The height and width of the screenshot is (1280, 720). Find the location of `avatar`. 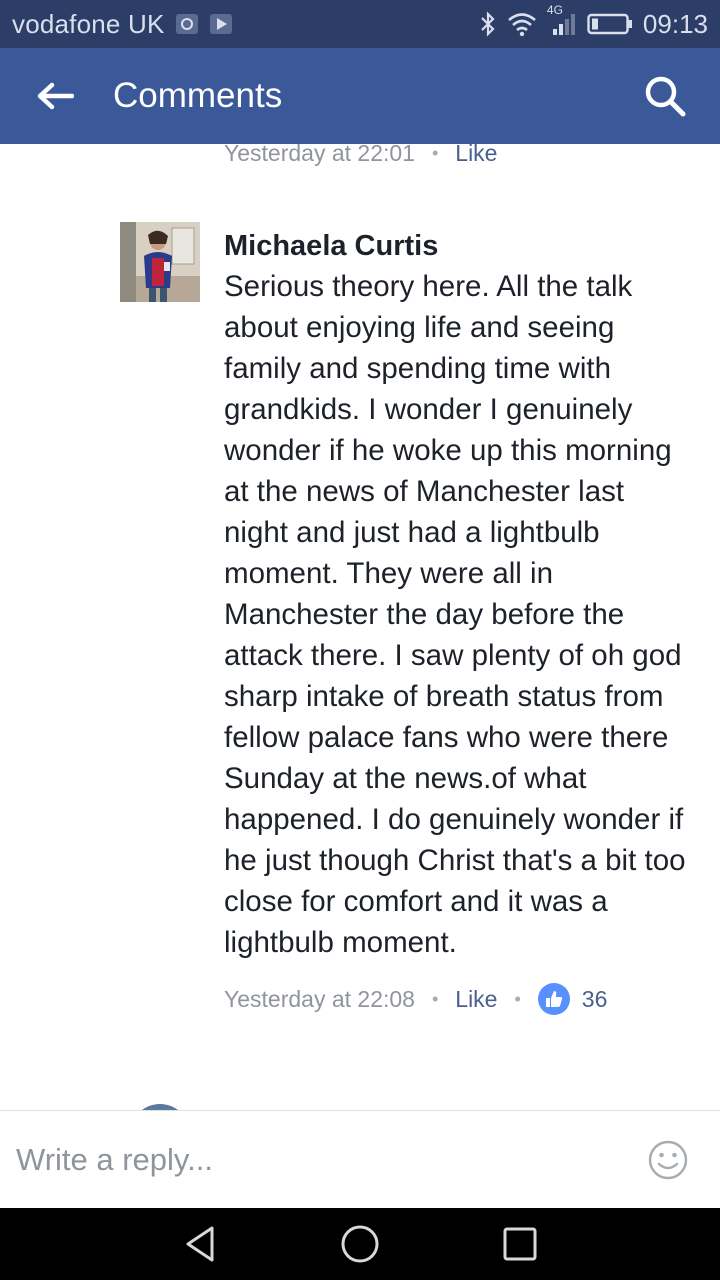

avatar is located at coordinates (160, 262).